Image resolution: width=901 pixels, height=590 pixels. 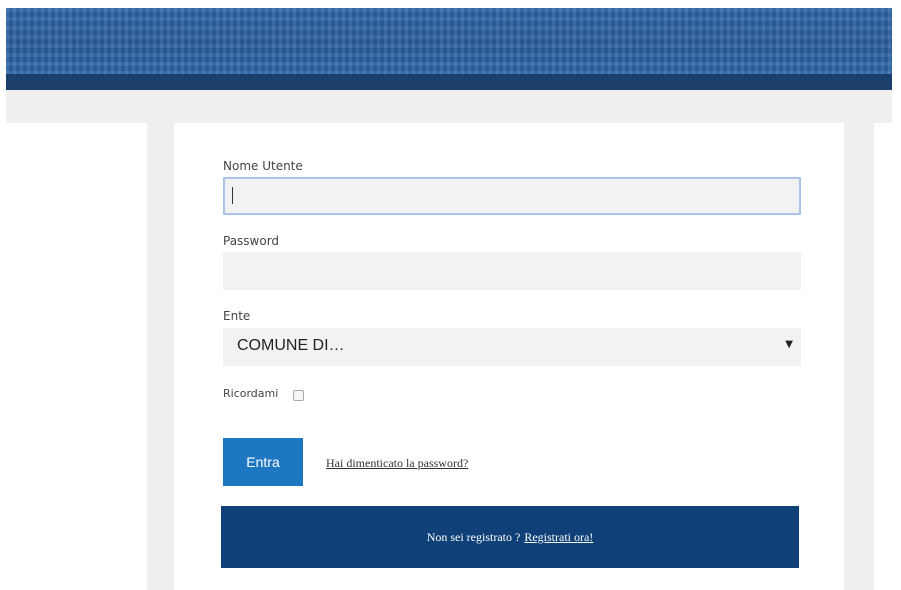 What do you see at coordinates (251, 241) in the screenshot?
I see `password-label: Password` at bounding box center [251, 241].